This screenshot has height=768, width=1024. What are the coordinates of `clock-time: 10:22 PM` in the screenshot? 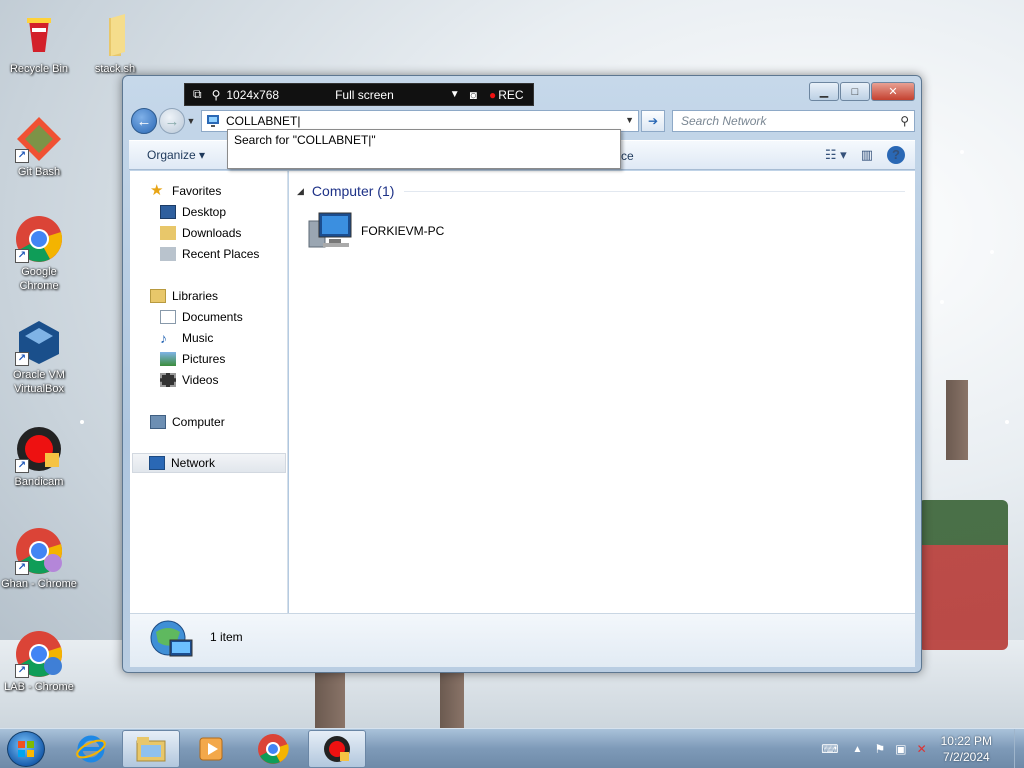 It's located at (966, 741).